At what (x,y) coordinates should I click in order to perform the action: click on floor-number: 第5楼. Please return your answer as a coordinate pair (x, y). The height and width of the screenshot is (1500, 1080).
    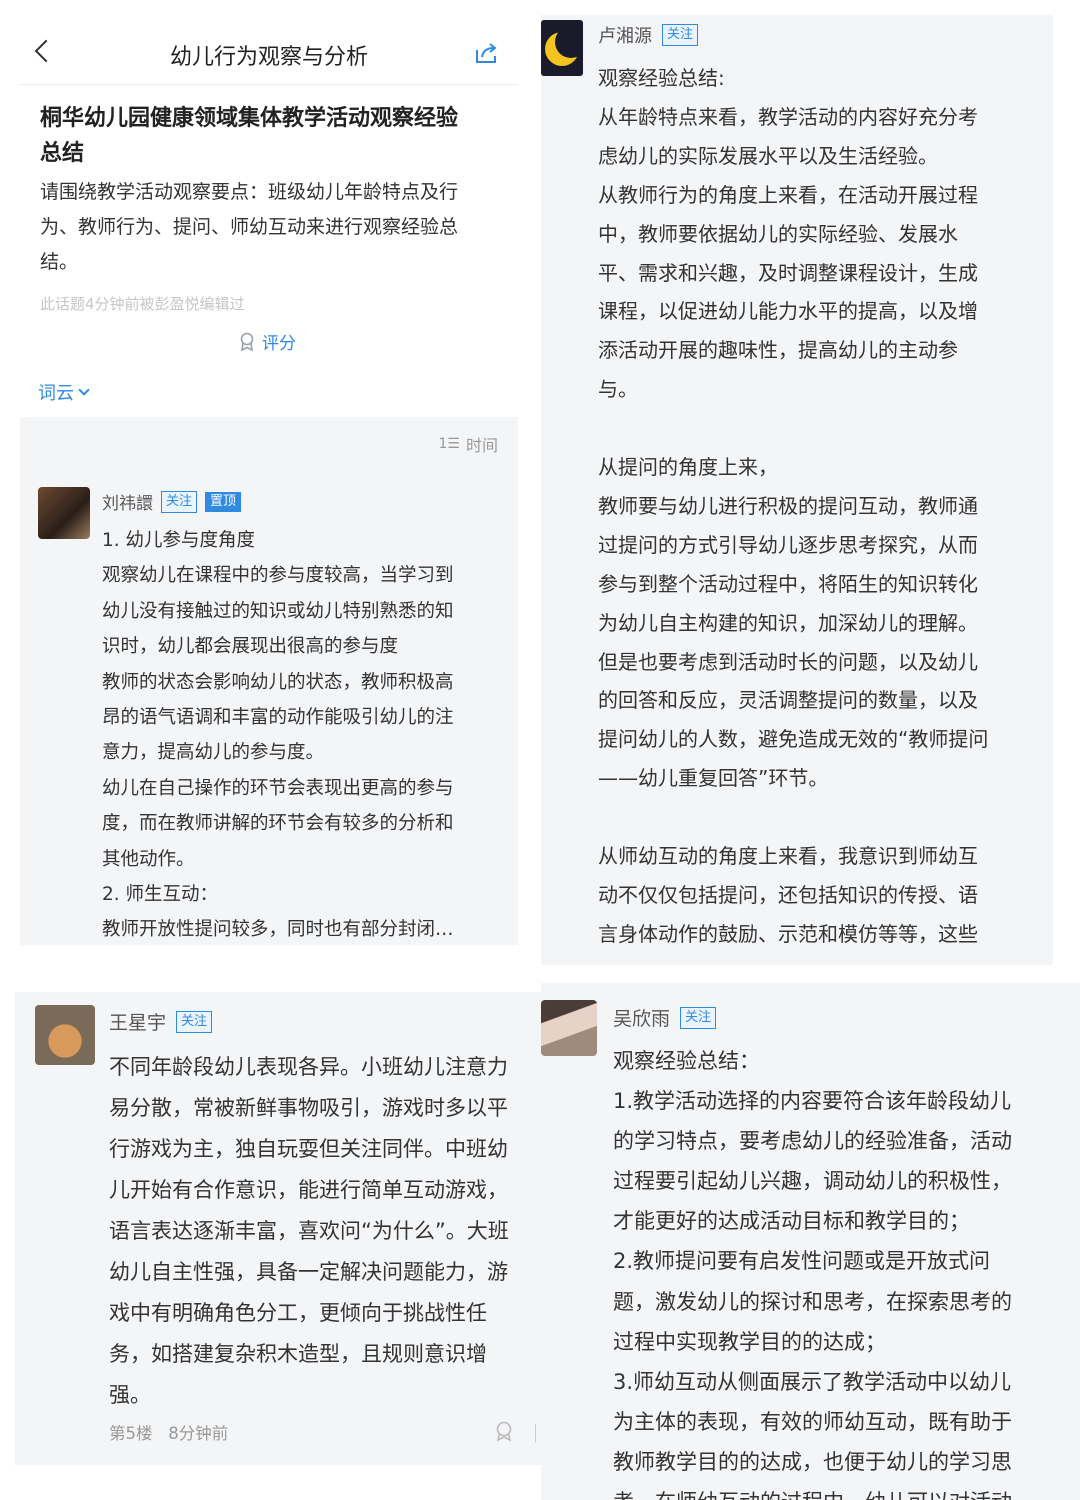
    Looking at the image, I should click on (131, 1433).